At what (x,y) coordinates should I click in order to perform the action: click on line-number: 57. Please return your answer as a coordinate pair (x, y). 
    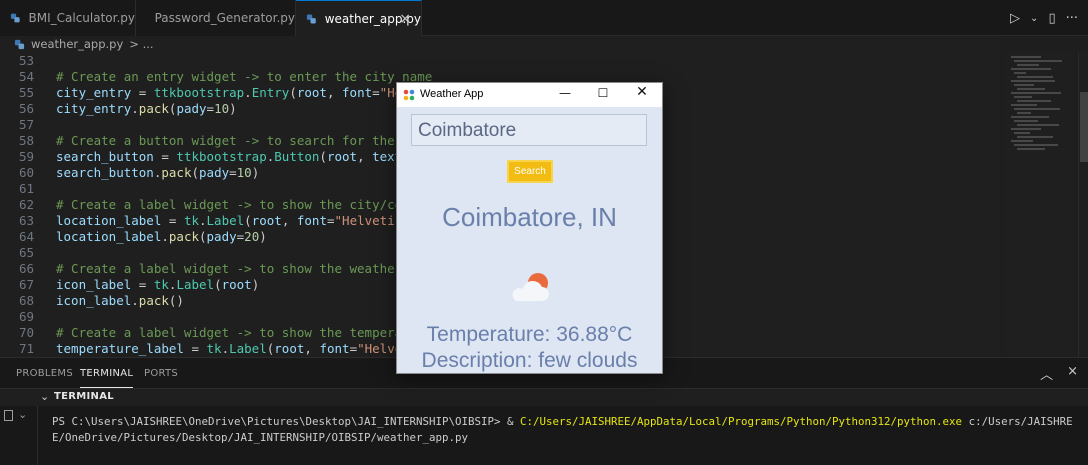
    Looking at the image, I should click on (26, 124).